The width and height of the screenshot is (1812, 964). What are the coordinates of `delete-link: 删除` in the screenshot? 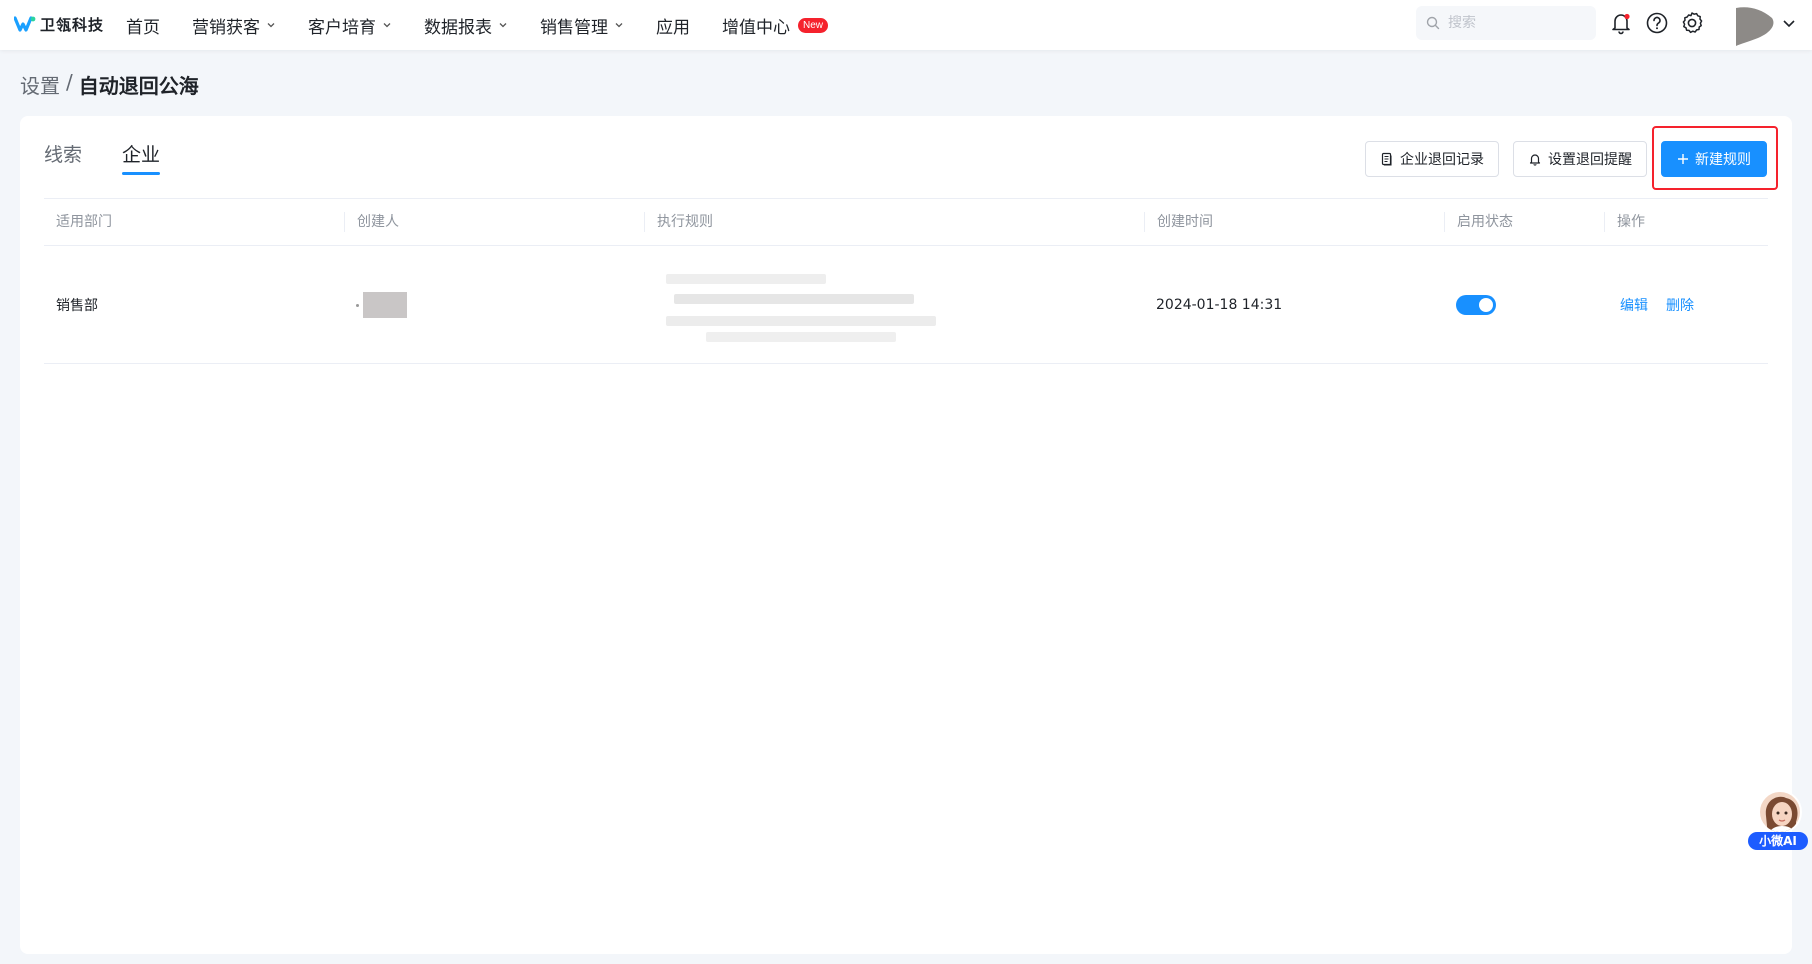 It's located at (1680, 305).